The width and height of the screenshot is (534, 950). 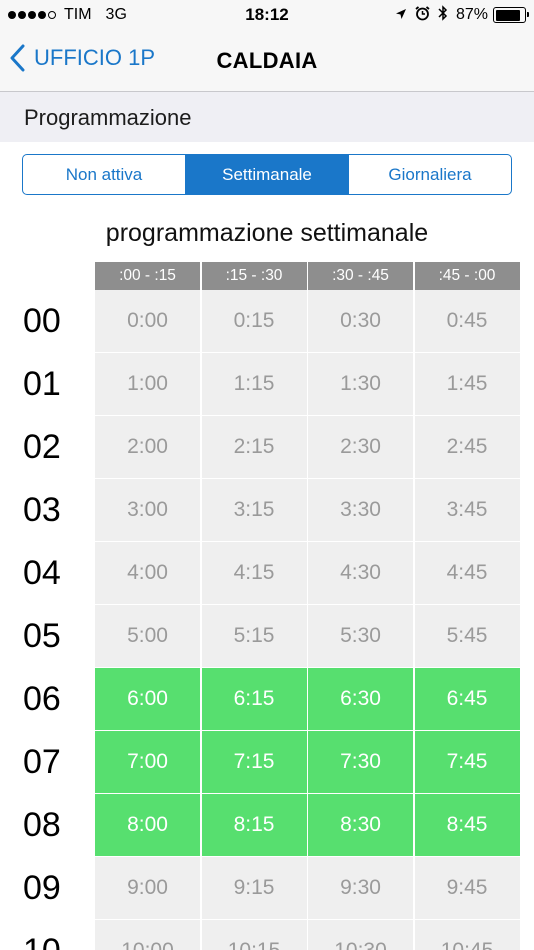 I want to click on time-slot-cell: 6:00, so click(x=147, y=699).